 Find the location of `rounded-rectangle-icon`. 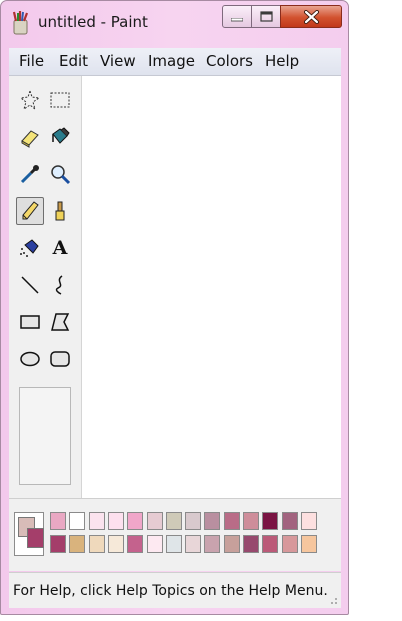

rounded-rectangle-icon is located at coordinates (60, 359).